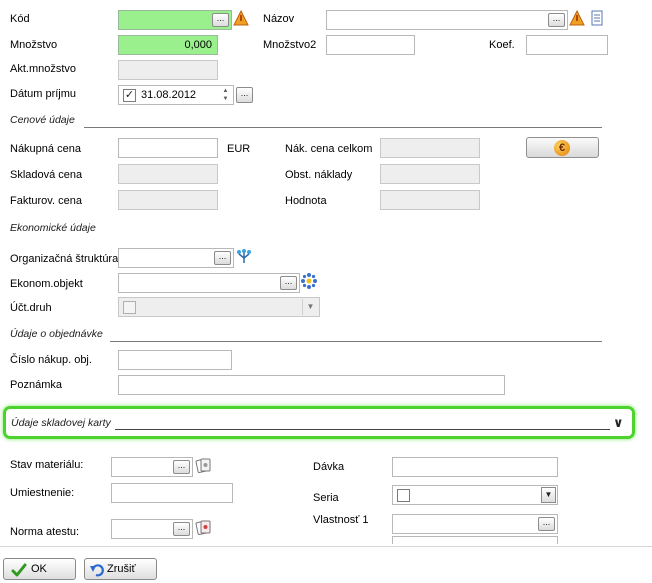  I want to click on skladova-karta-header: Údaje skladovej karty ∨, so click(319, 422).